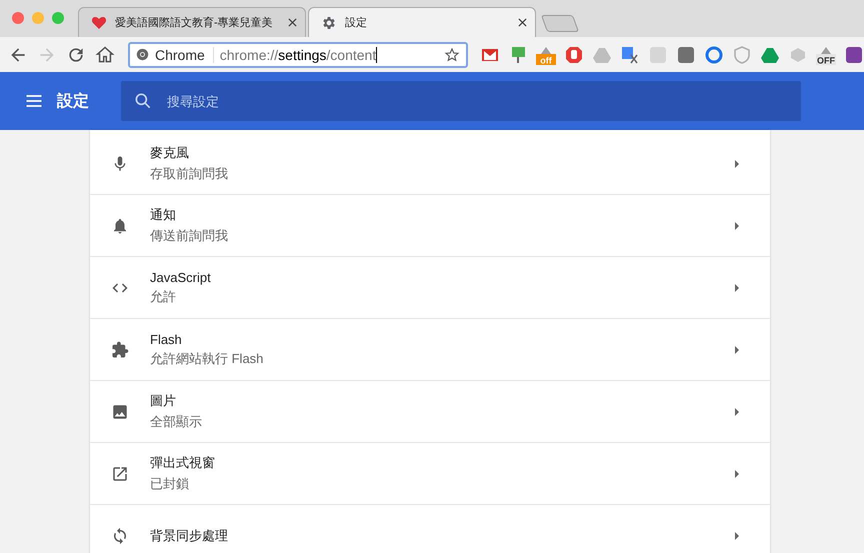 The image size is (864, 553). Describe the element at coordinates (430, 164) in the screenshot. I see `settings-row: 麥克風 存取前詢問我` at that location.